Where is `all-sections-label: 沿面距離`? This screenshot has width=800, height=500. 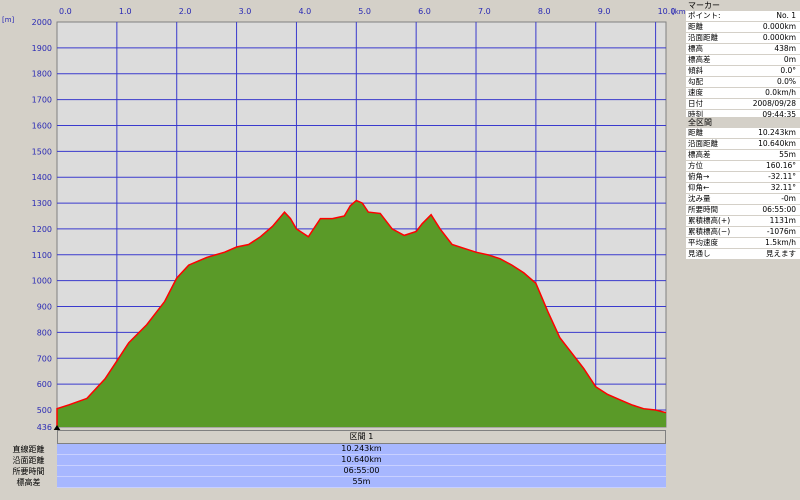
all-sections-label: 沿面距離 is located at coordinates (703, 143).